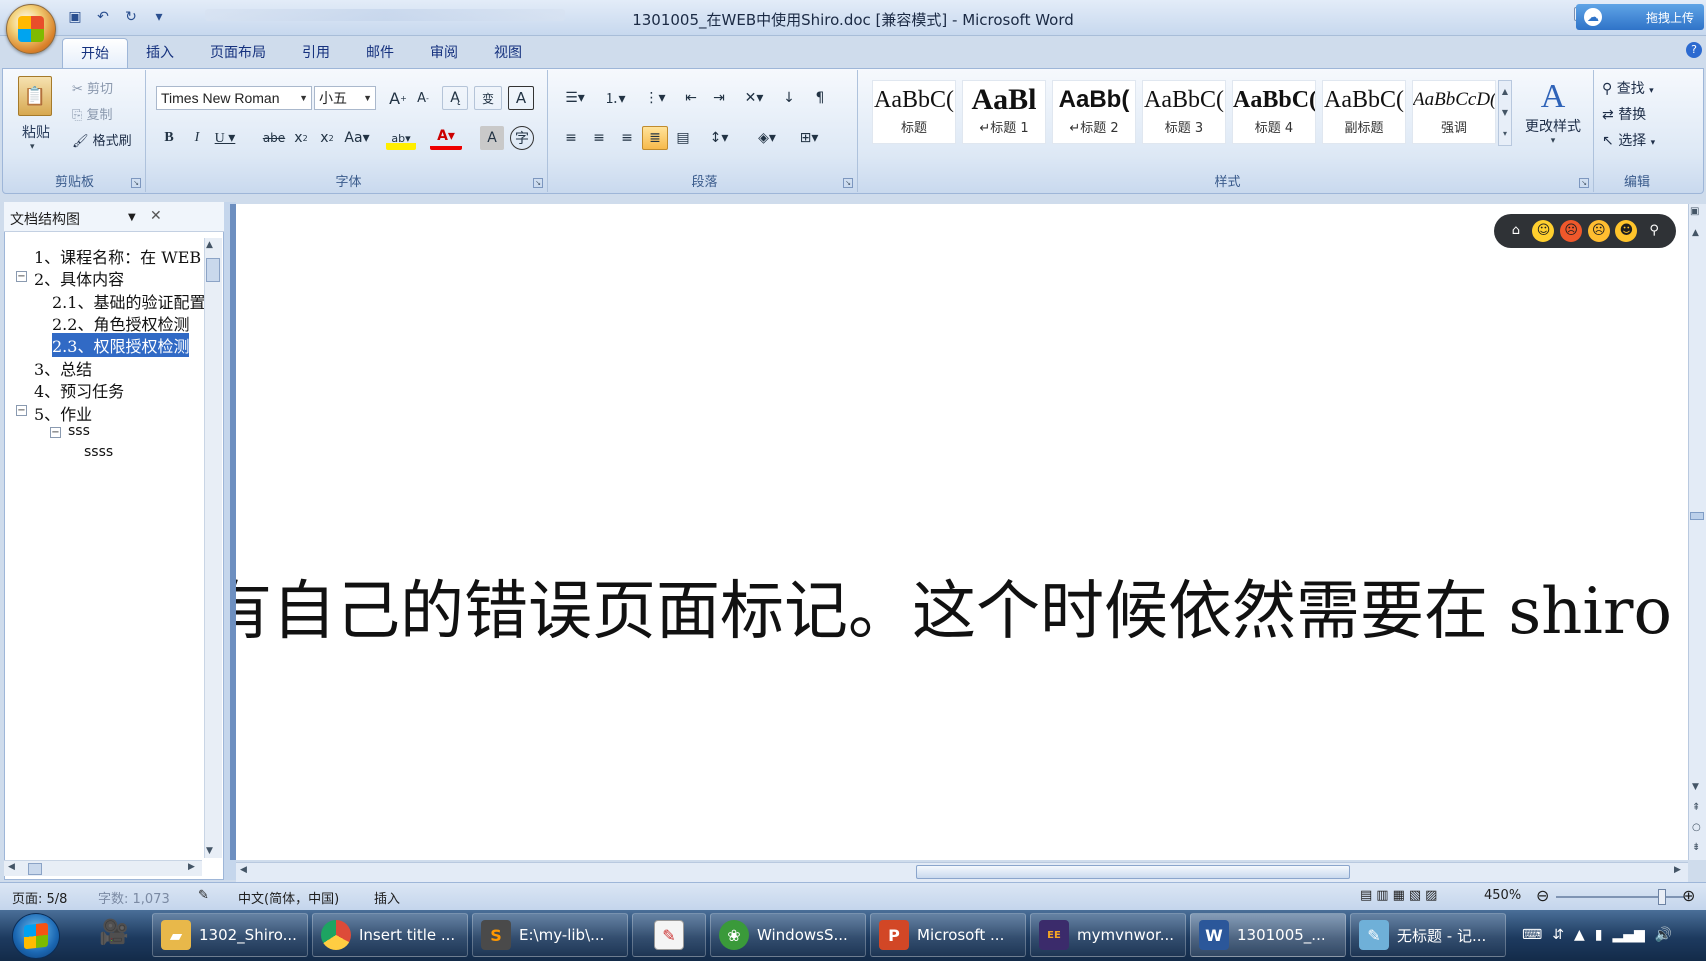 The image size is (1706, 961). Describe the element at coordinates (1624, 114) in the screenshot. I see `replace-button: ⇄ 替换` at that location.